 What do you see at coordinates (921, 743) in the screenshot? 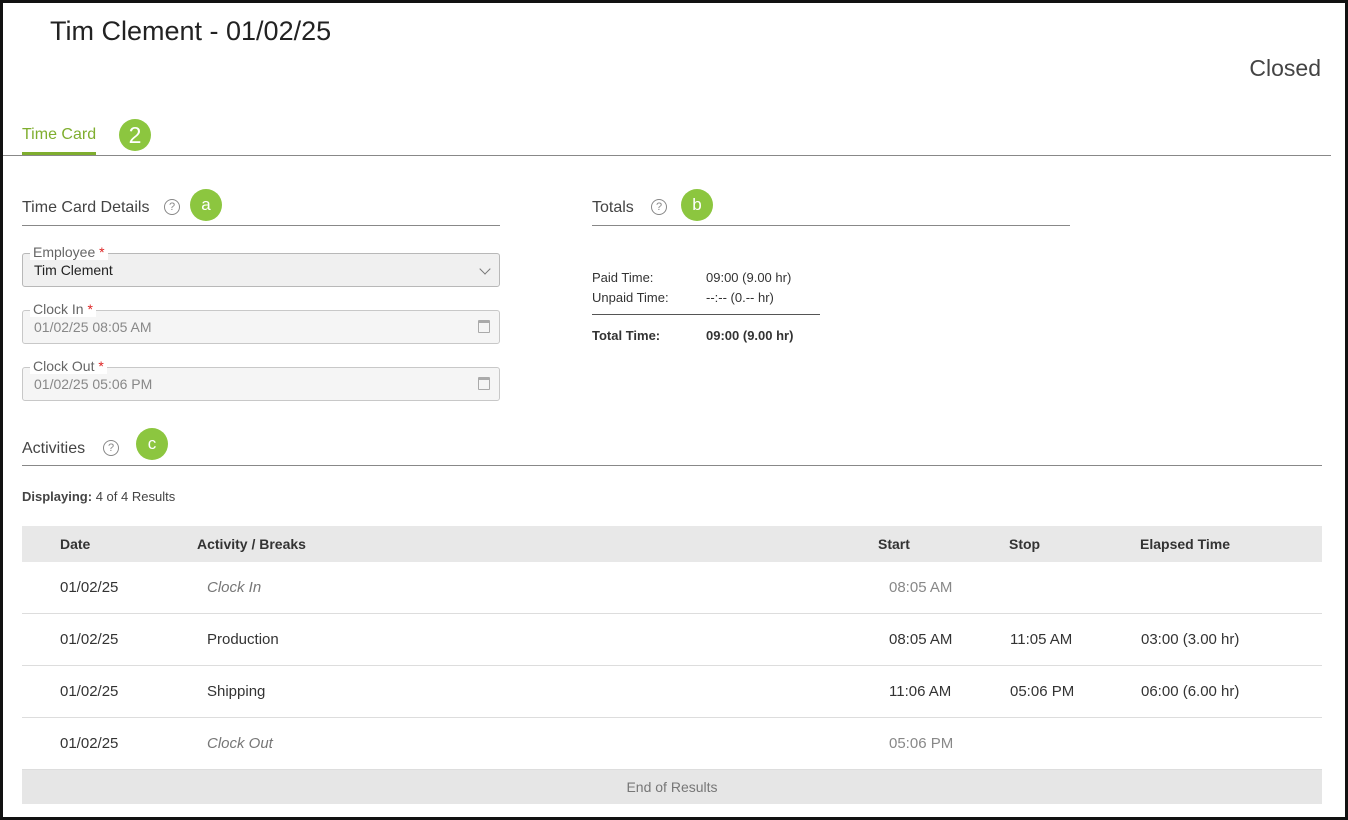
I see `cell-start: 05:06 PM` at bounding box center [921, 743].